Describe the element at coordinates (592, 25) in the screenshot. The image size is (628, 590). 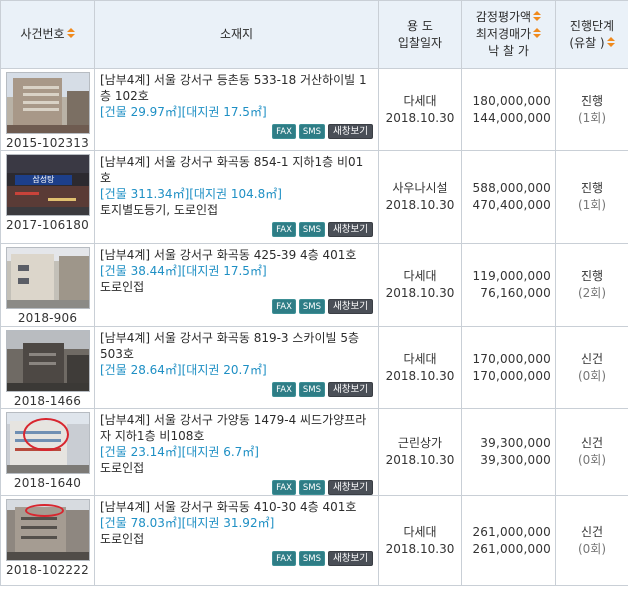
I see `col-header-status-label: 진행단계` at that location.